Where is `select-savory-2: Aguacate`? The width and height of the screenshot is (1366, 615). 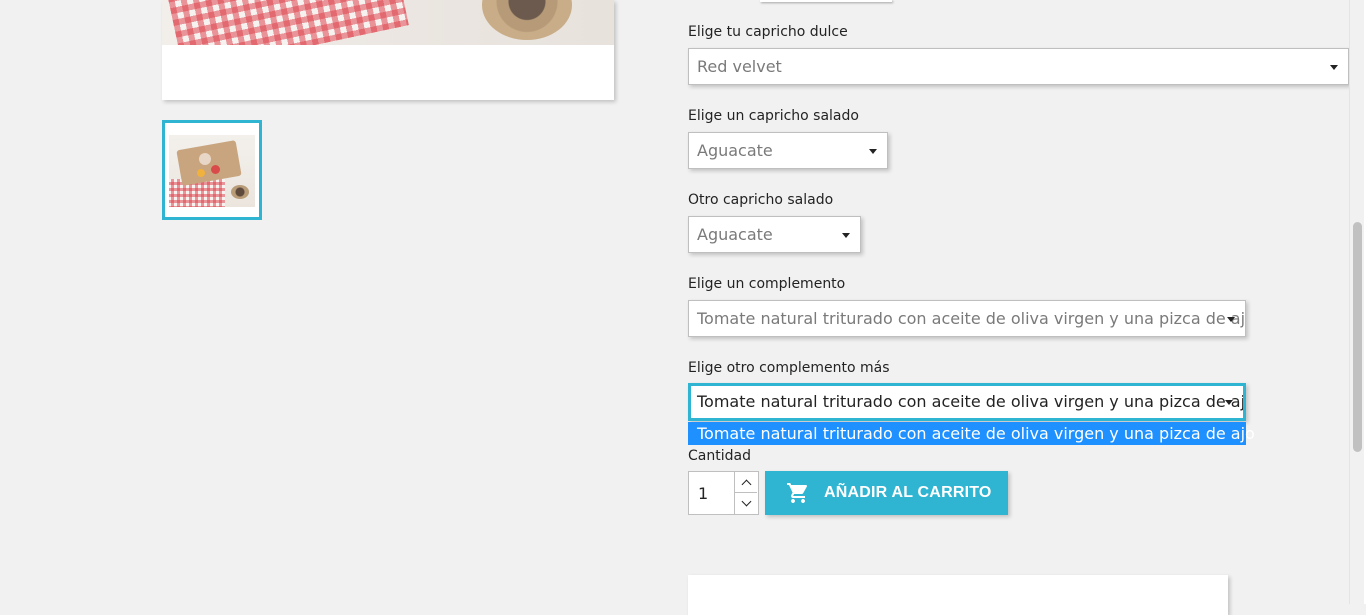 select-savory-2: Aguacate is located at coordinates (774, 234).